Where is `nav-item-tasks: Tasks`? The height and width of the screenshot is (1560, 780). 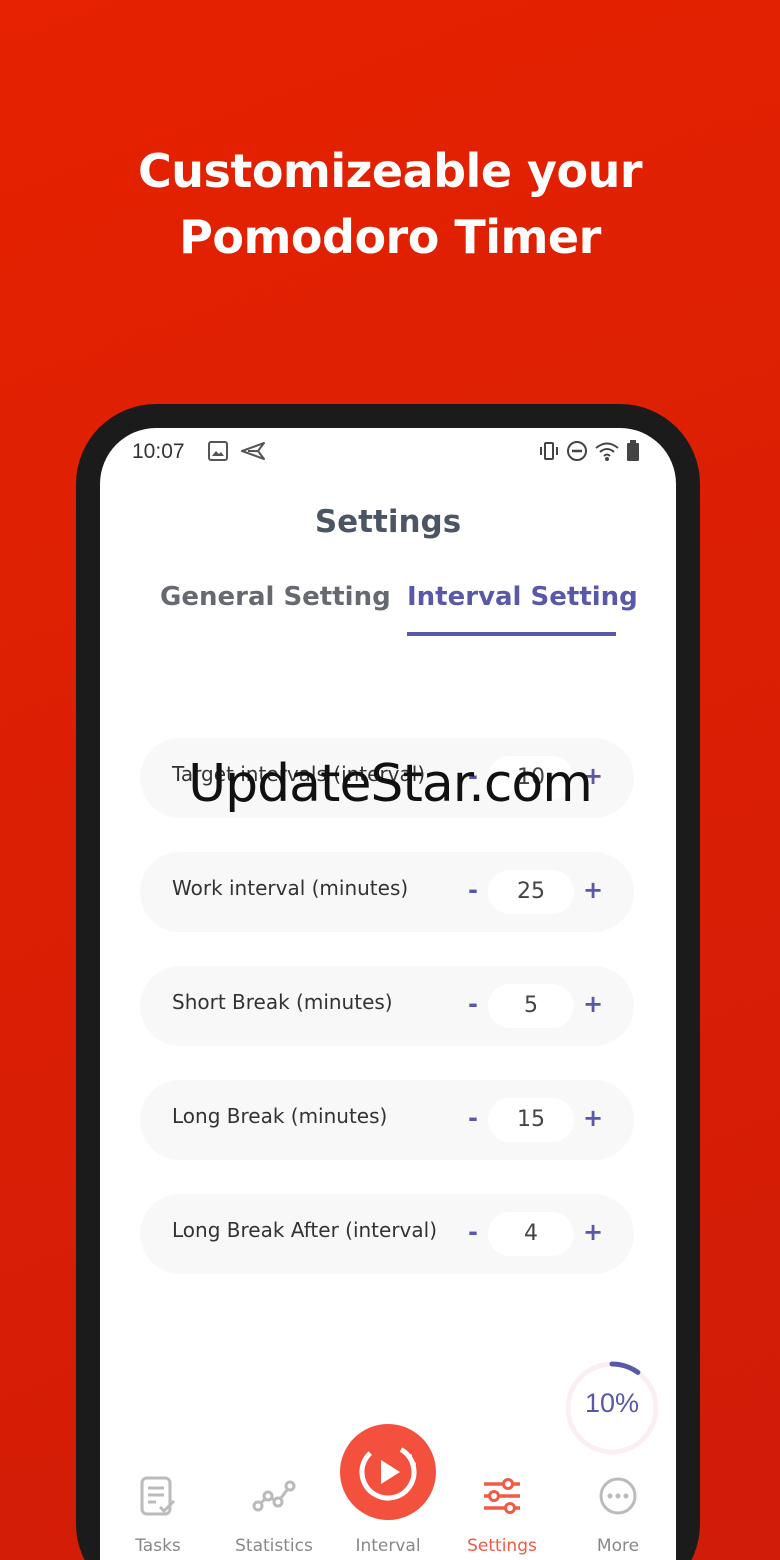 nav-item-tasks: Tasks is located at coordinates (158, 1514).